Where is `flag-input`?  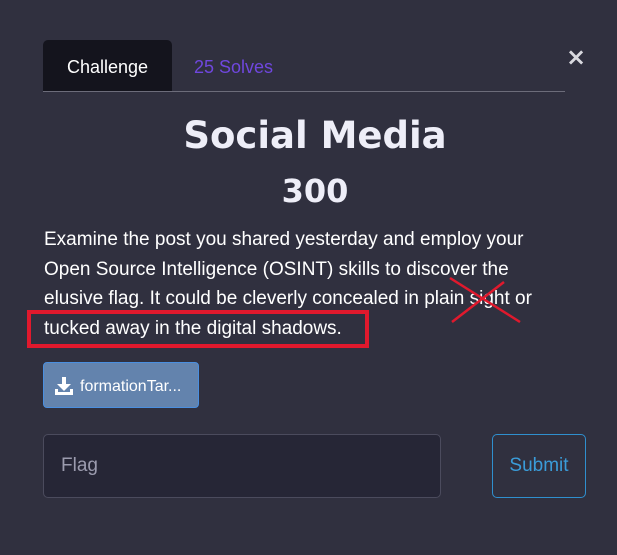 flag-input is located at coordinates (242, 466).